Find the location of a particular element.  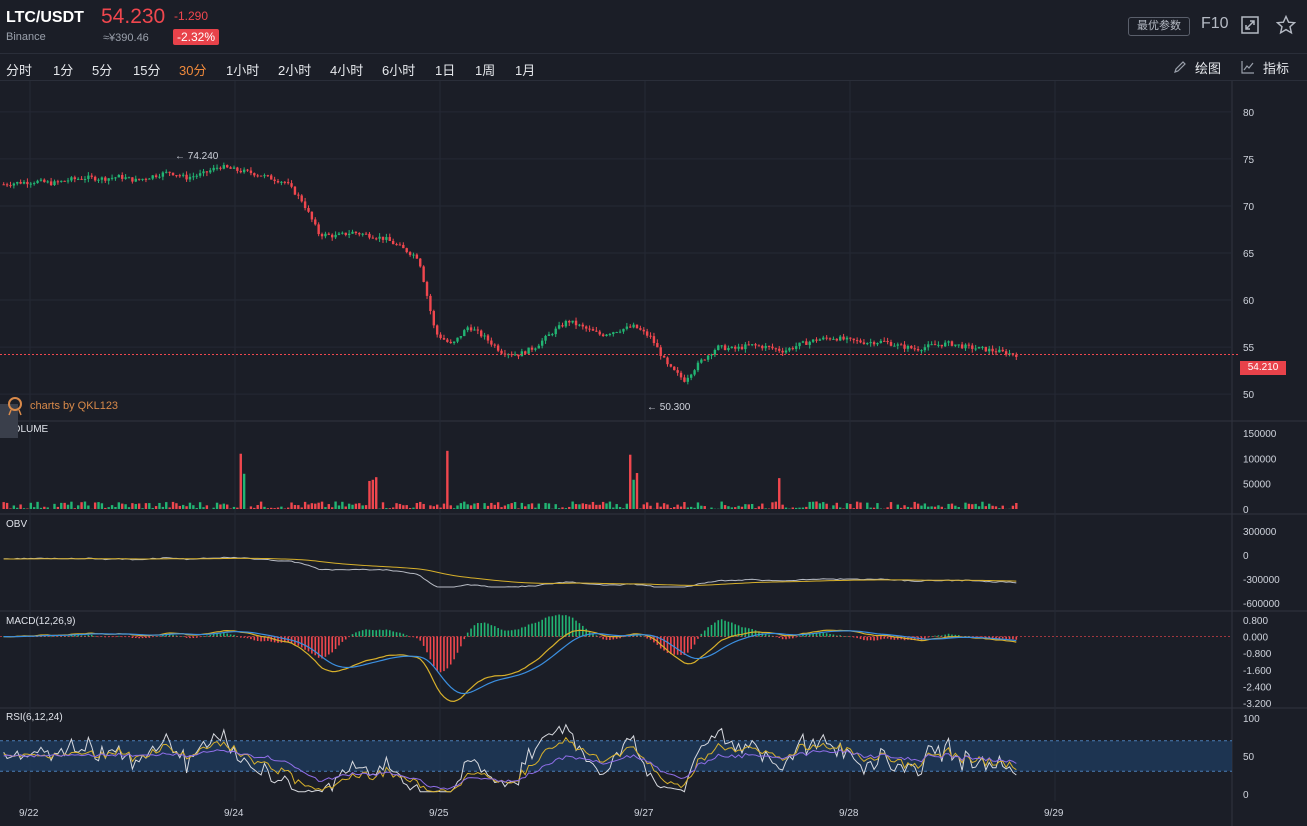

tf-tab-7: 4小时 is located at coordinates (346, 69).